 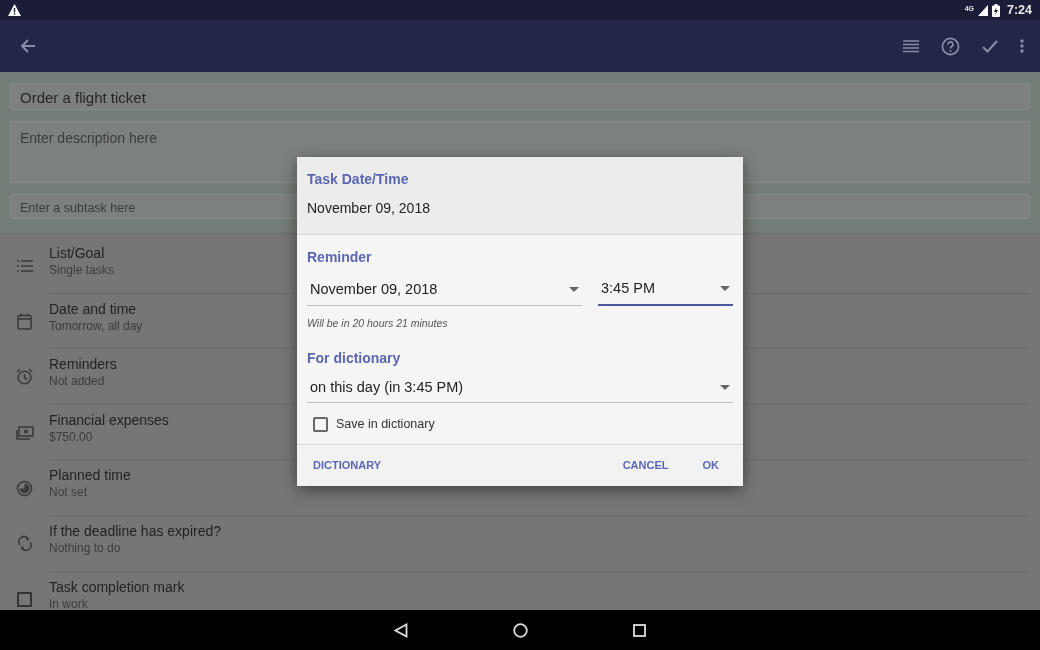 I want to click on task-date-text: November 09, 2018, so click(x=369, y=208).